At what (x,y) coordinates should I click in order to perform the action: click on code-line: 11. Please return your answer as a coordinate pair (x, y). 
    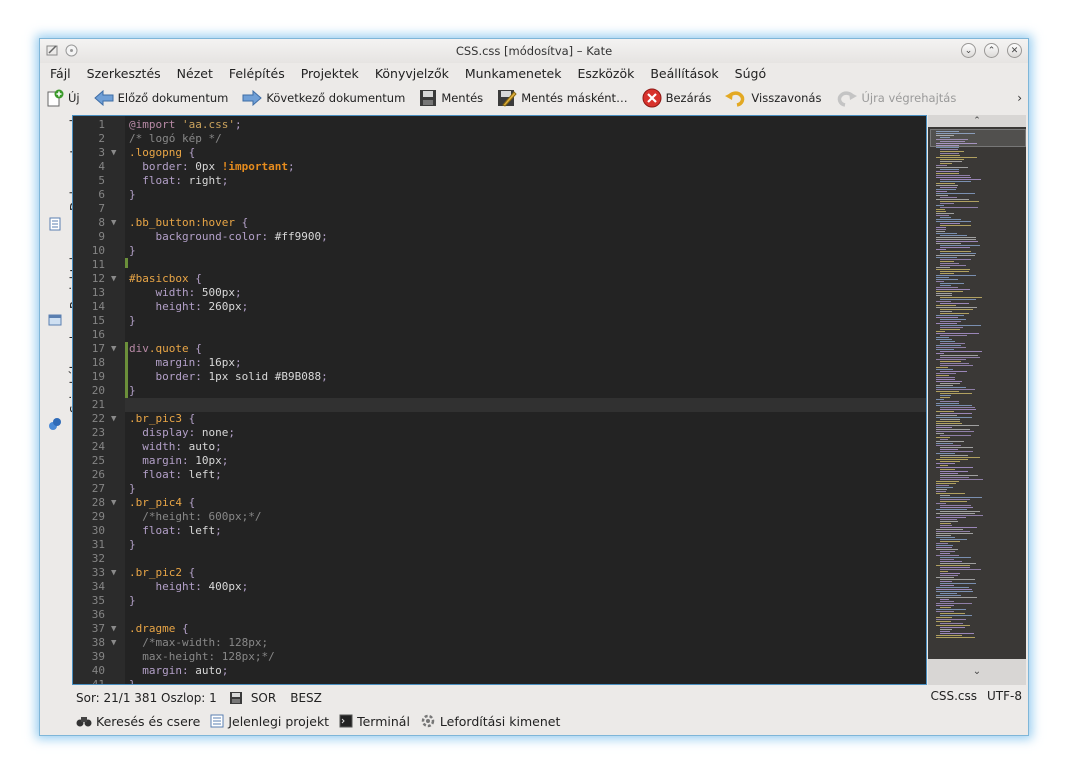
    Looking at the image, I should click on (499, 265).